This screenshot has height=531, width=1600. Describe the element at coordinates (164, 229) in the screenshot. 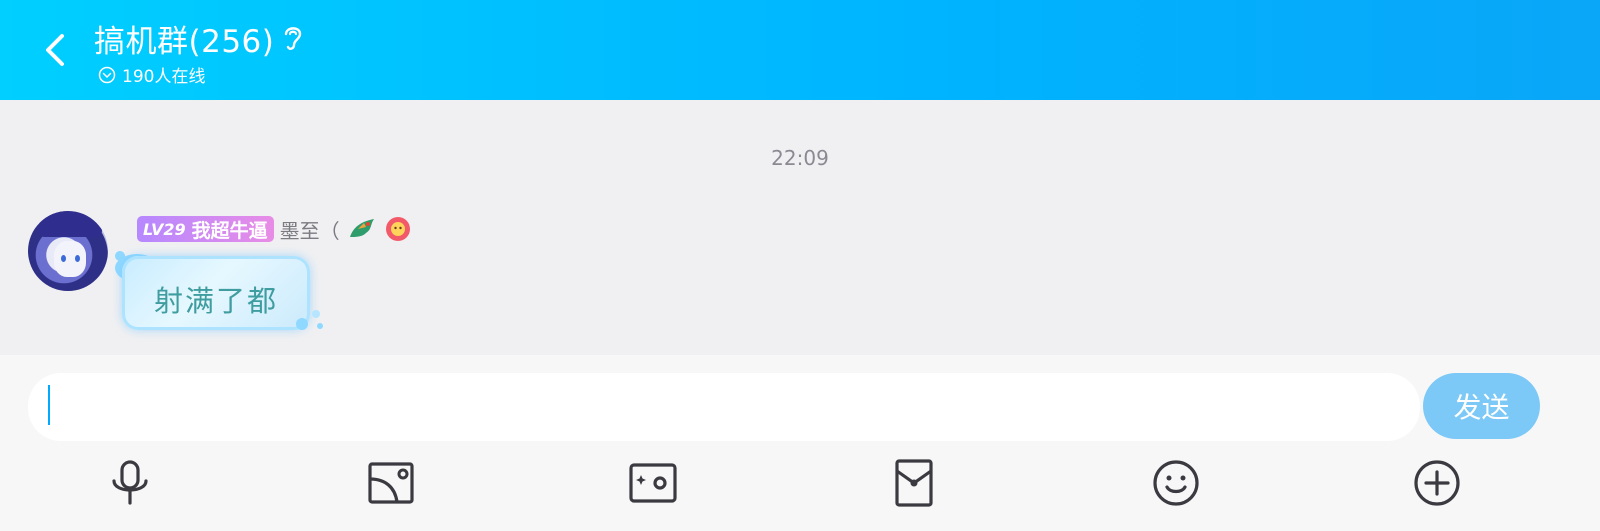

I see `level-text: LV29` at that location.